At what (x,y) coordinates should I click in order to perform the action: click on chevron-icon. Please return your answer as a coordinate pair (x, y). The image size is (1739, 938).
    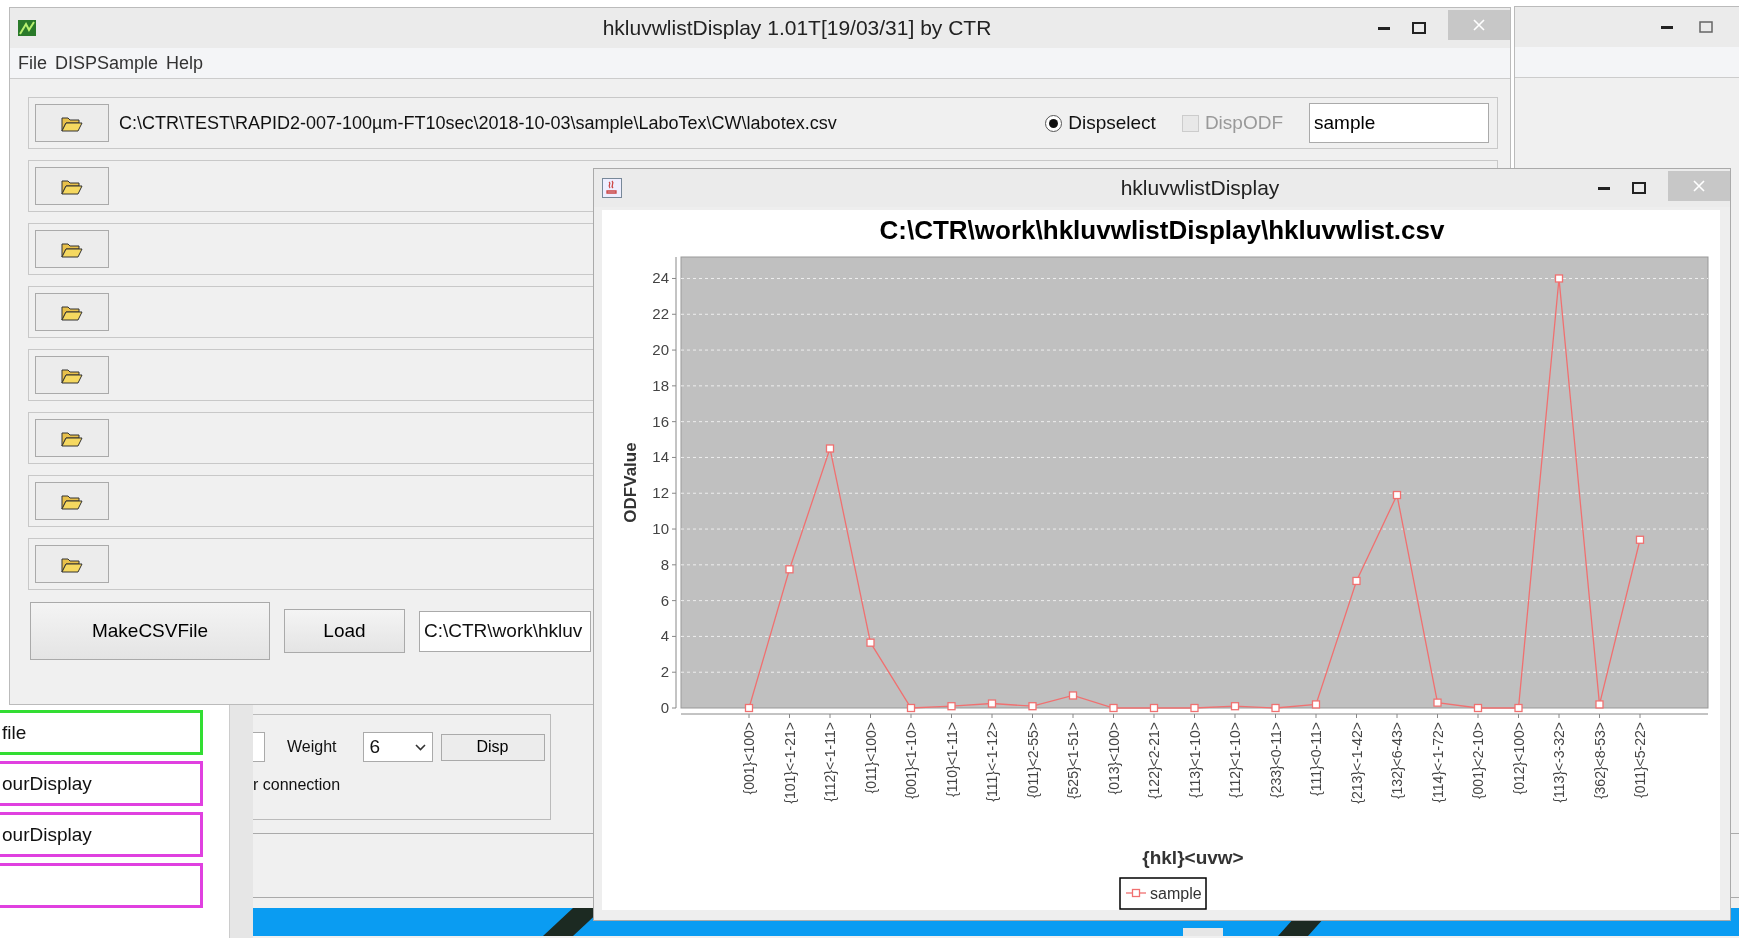
    Looking at the image, I should click on (420, 747).